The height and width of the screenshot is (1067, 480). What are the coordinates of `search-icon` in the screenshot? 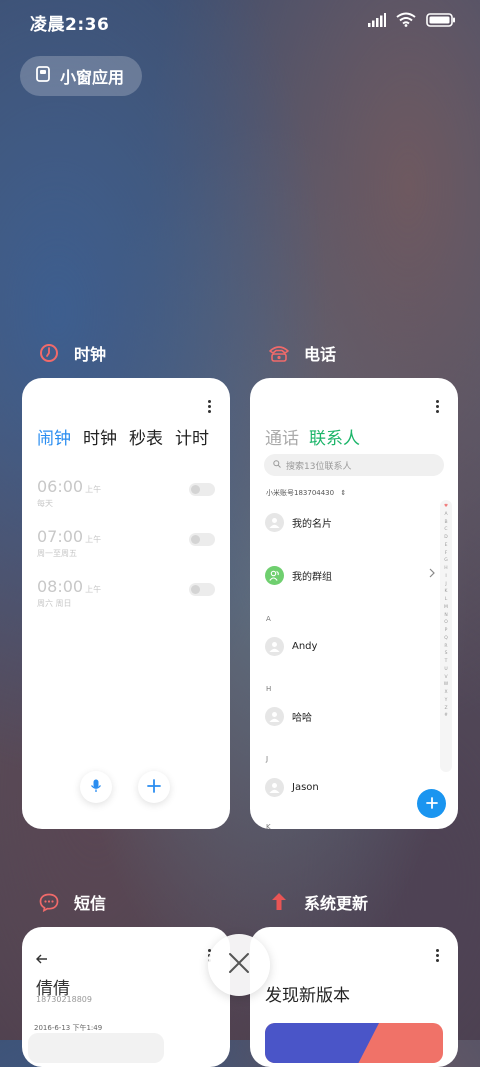 It's located at (277, 465).